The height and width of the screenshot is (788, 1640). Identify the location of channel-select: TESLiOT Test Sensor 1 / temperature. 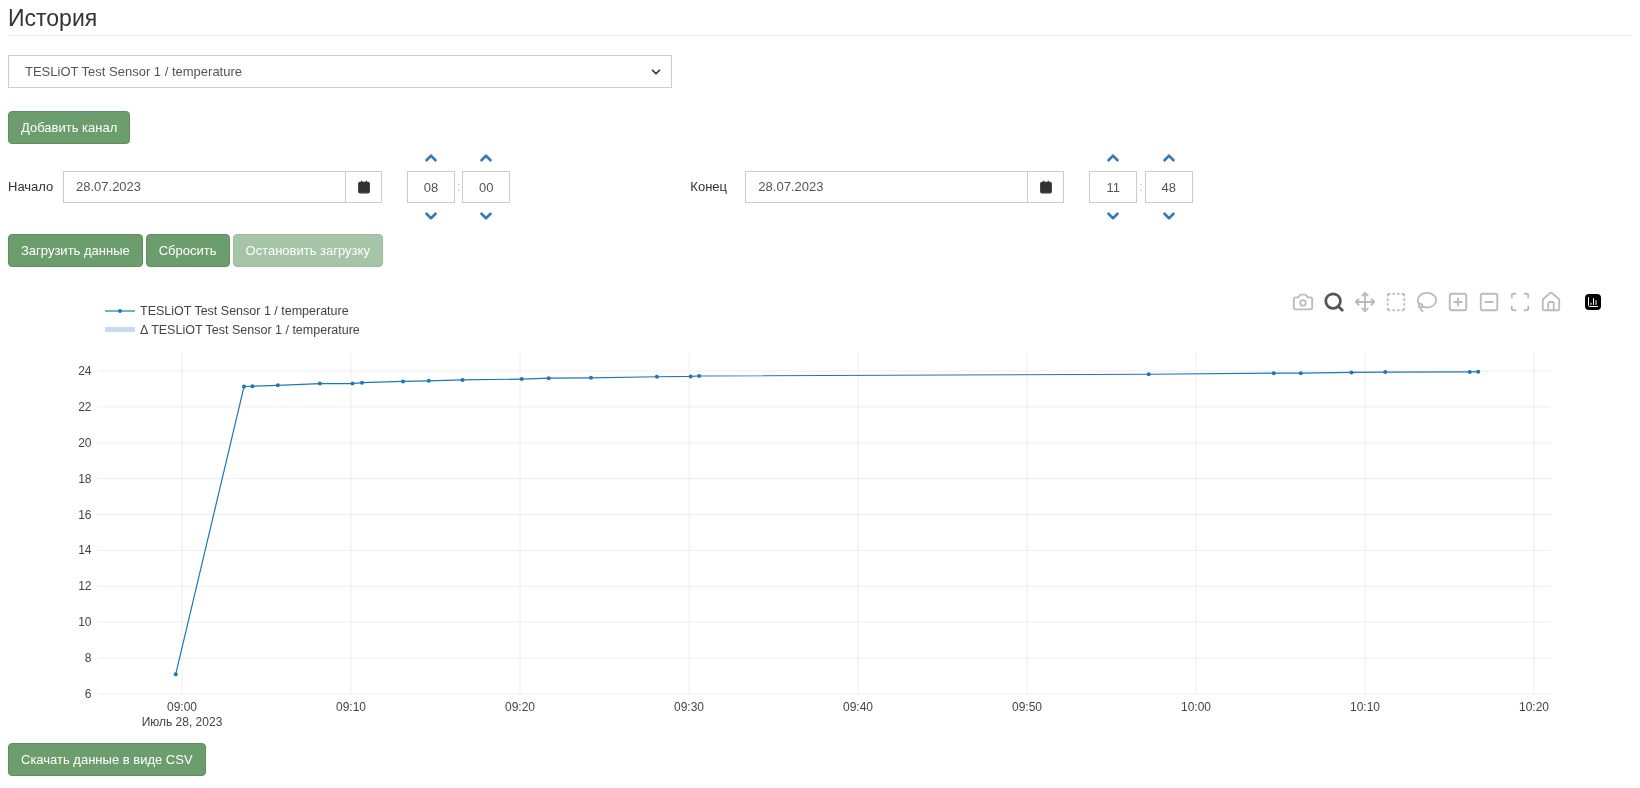
(340, 71).